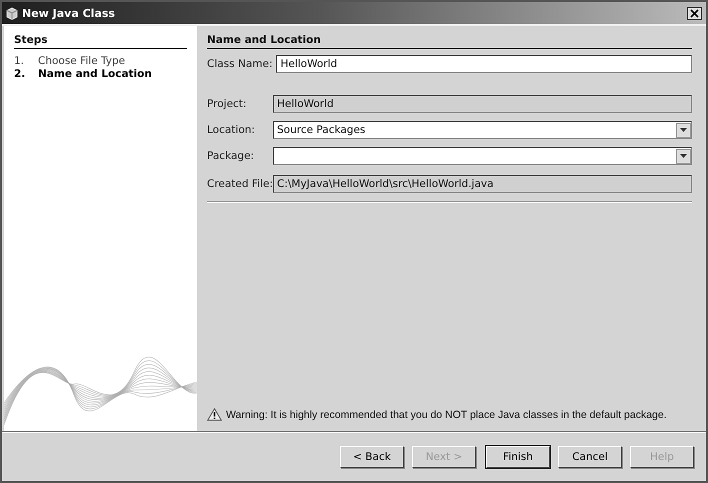  What do you see at coordinates (82, 61) in the screenshot?
I see `step-label: Choose File Type` at bounding box center [82, 61].